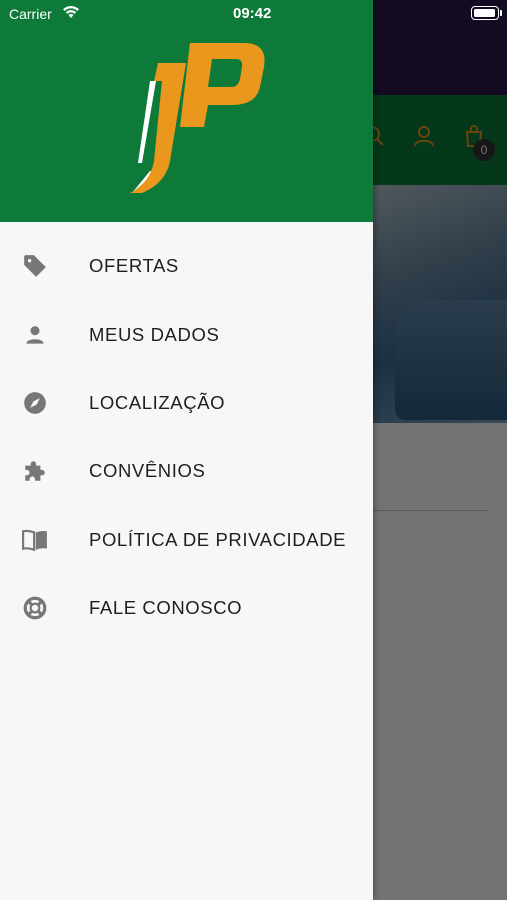 The width and height of the screenshot is (507, 900). What do you see at coordinates (35, 608) in the screenshot?
I see `lifebuoy-icon` at bounding box center [35, 608].